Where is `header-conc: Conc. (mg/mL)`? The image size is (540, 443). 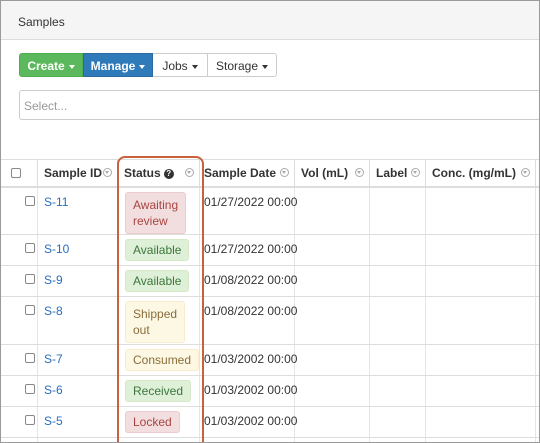 header-conc: Conc. (mg/mL) is located at coordinates (481, 173).